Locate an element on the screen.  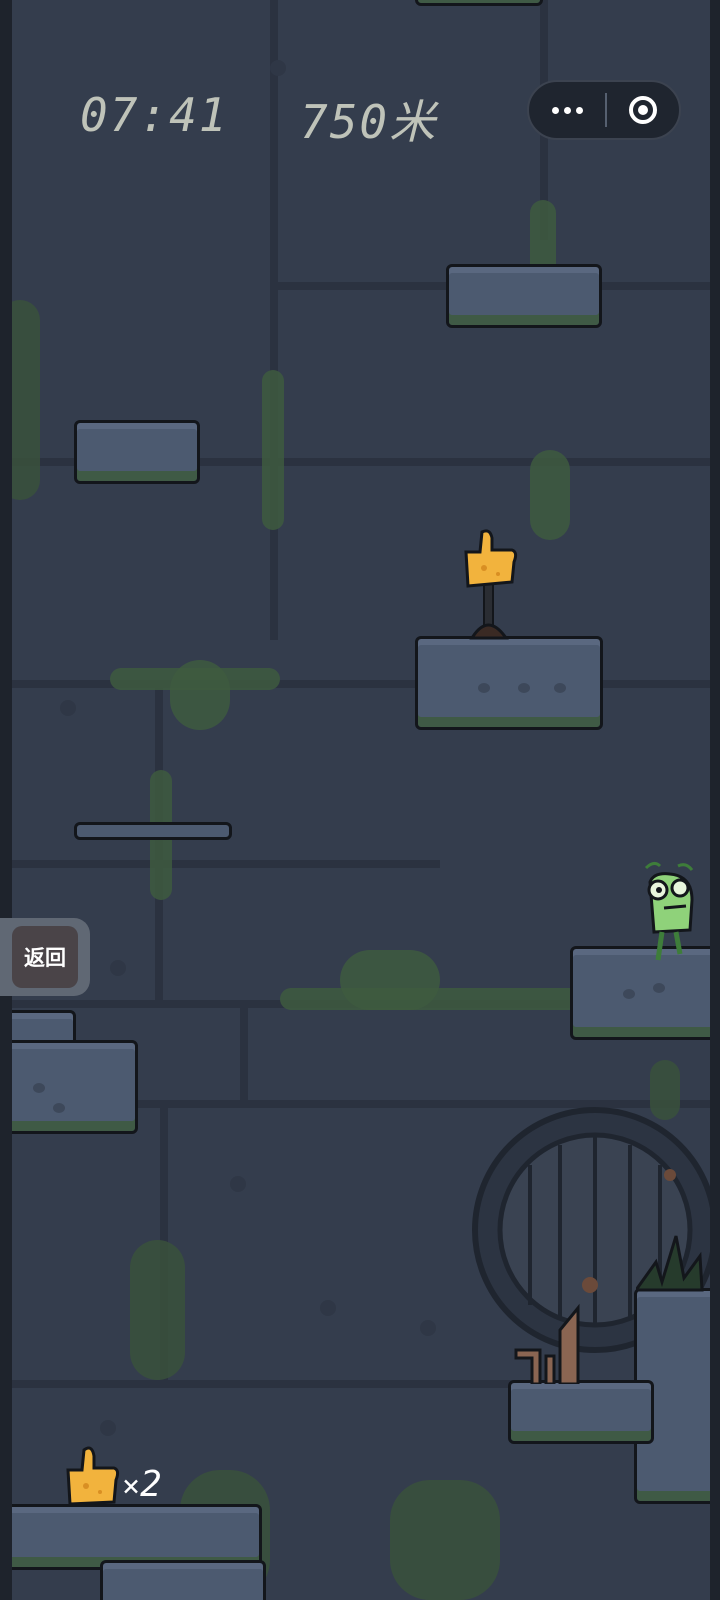
target-close-icon is located at coordinates (643, 110).